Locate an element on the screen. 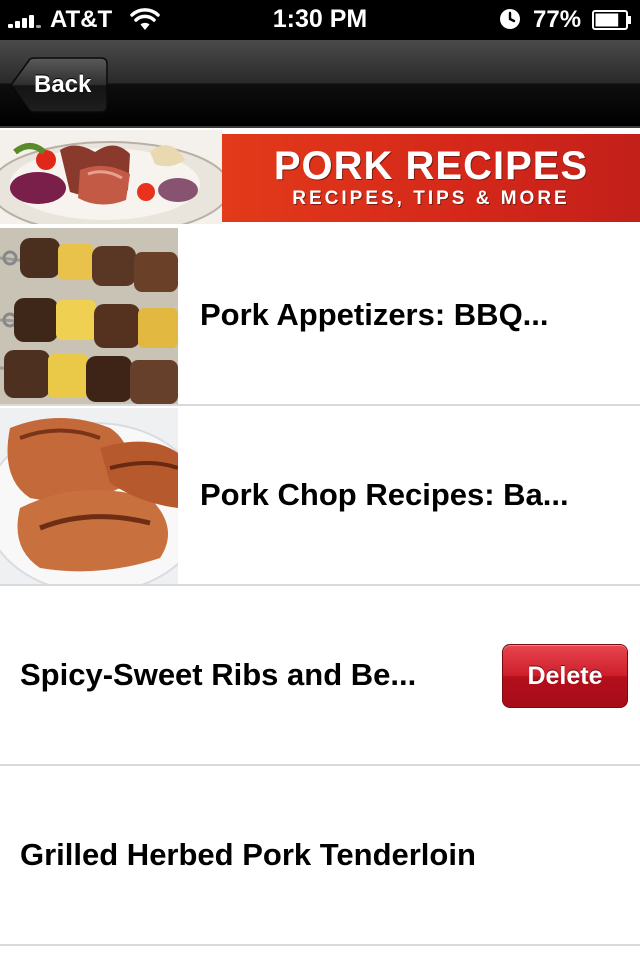 Image resolution: width=640 pixels, height=960 pixels. battery-icon is located at coordinates (611, 20).